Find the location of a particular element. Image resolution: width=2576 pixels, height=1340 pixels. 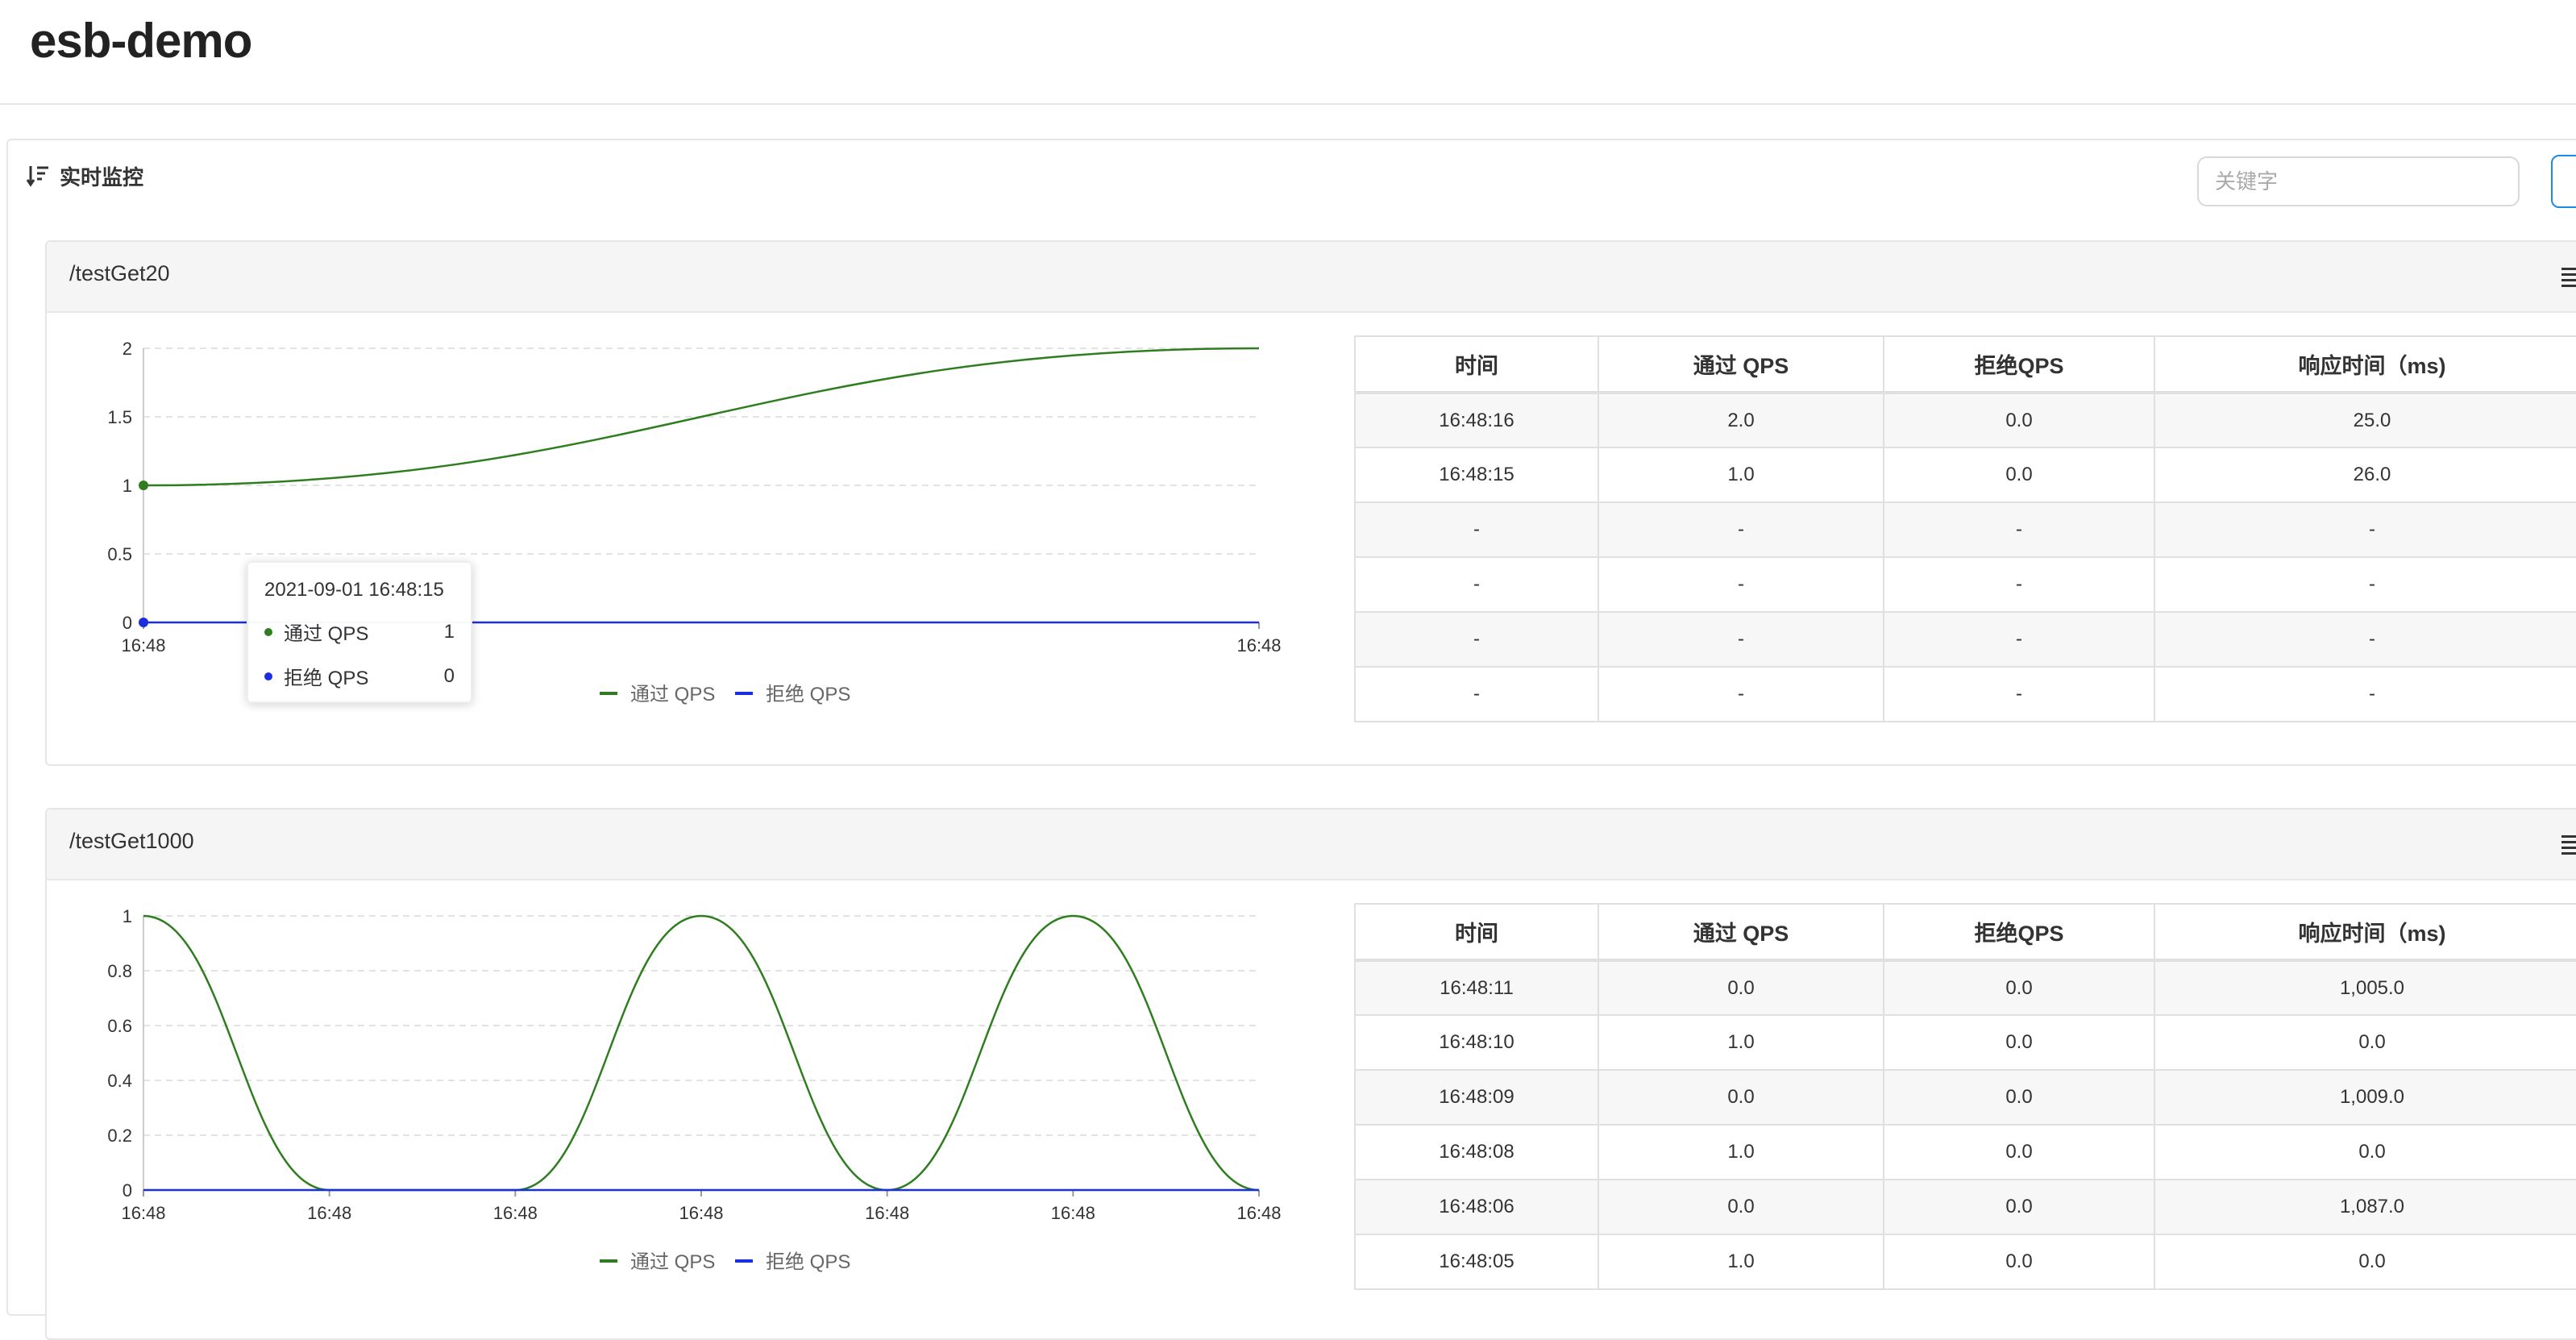

app-title: esb-demo is located at coordinates (141, 41).